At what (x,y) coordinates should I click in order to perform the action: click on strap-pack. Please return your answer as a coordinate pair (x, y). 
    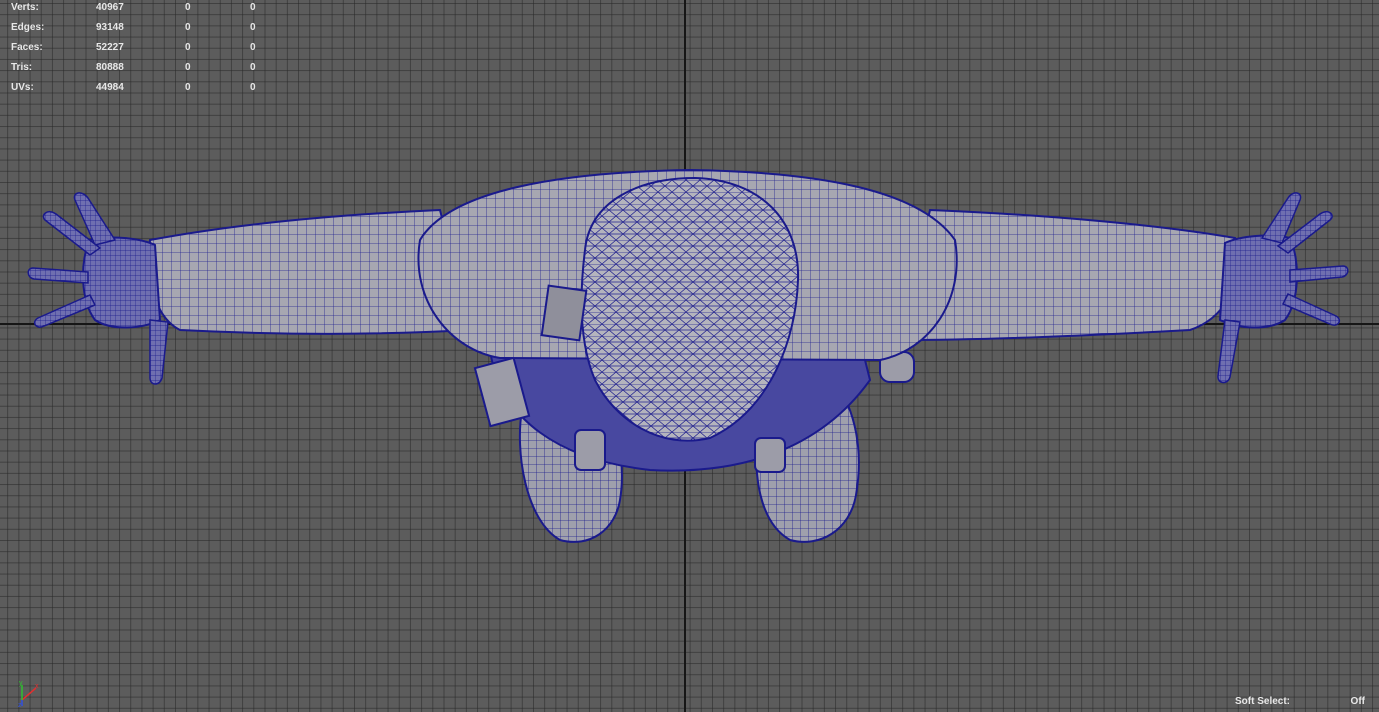
    Looking at the image, I should click on (564, 313).